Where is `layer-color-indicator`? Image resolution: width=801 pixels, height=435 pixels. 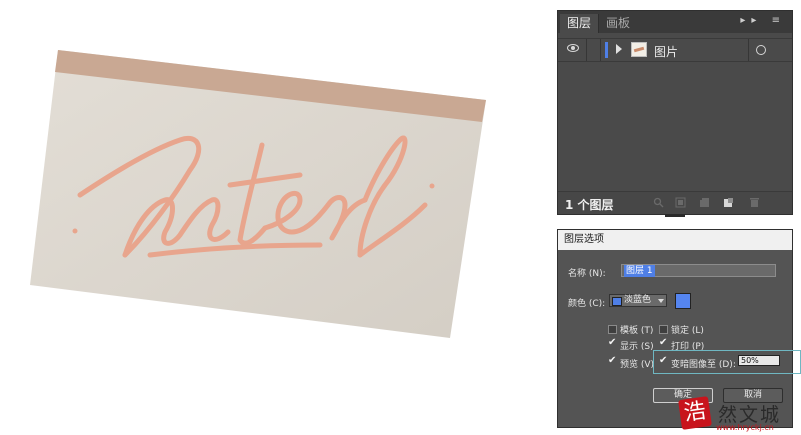
layer-color-indicator is located at coordinates (606, 50).